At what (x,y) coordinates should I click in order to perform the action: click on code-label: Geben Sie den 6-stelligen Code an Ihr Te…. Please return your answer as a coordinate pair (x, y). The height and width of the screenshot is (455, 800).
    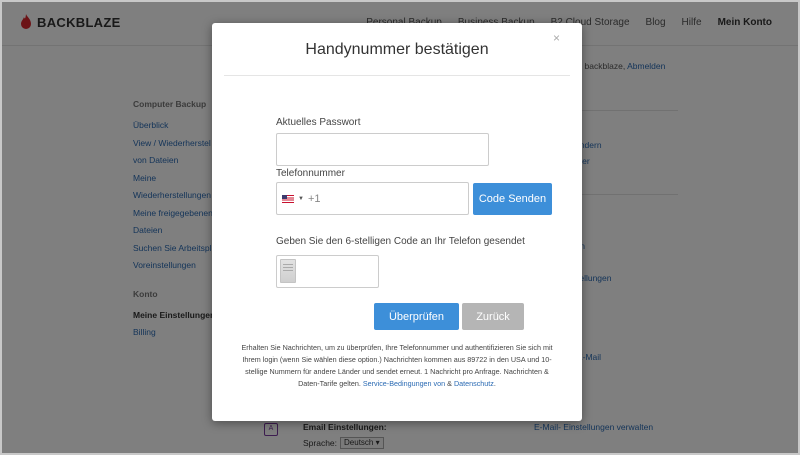
    Looking at the image, I should click on (400, 241).